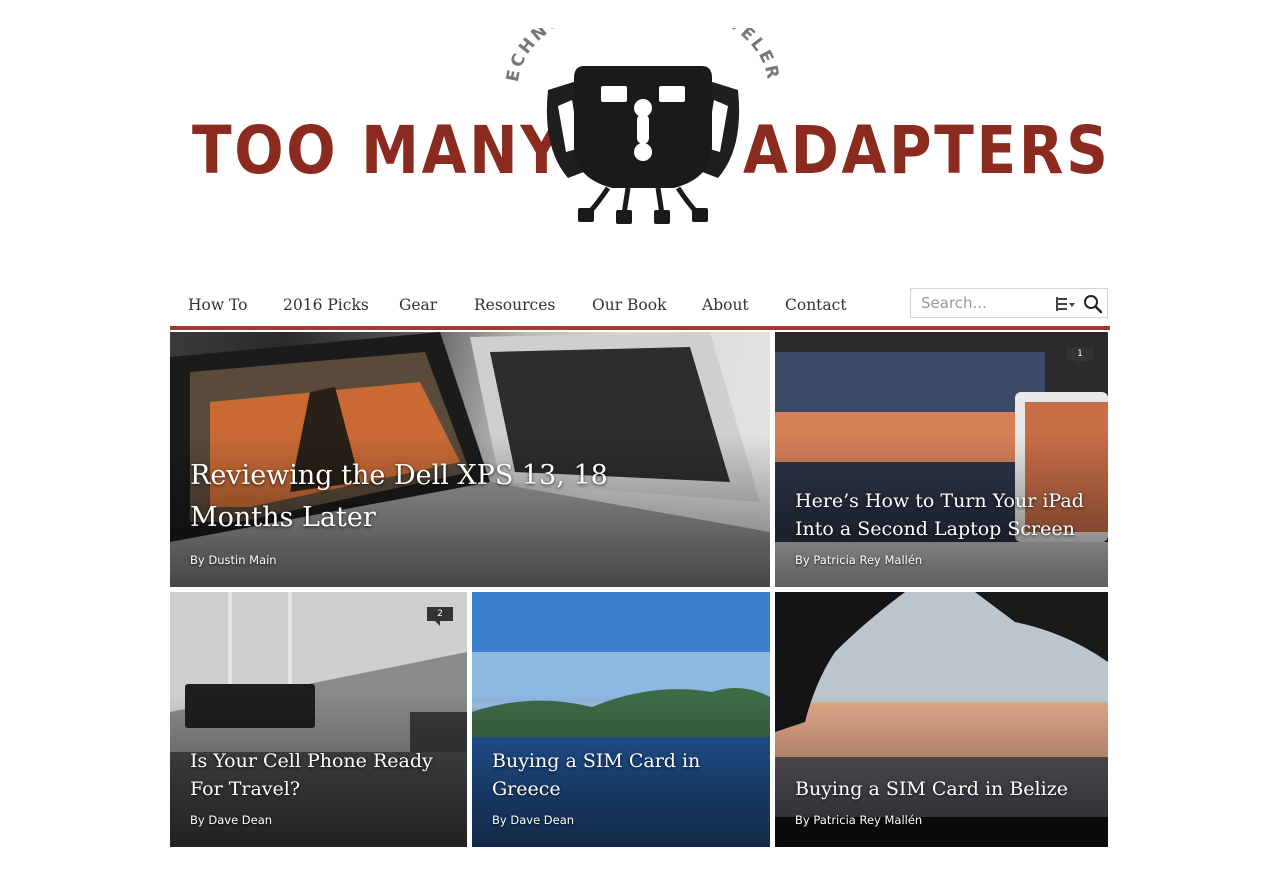  What do you see at coordinates (983, 303) in the screenshot?
I see `search-input` at bounding box center [983, 303].